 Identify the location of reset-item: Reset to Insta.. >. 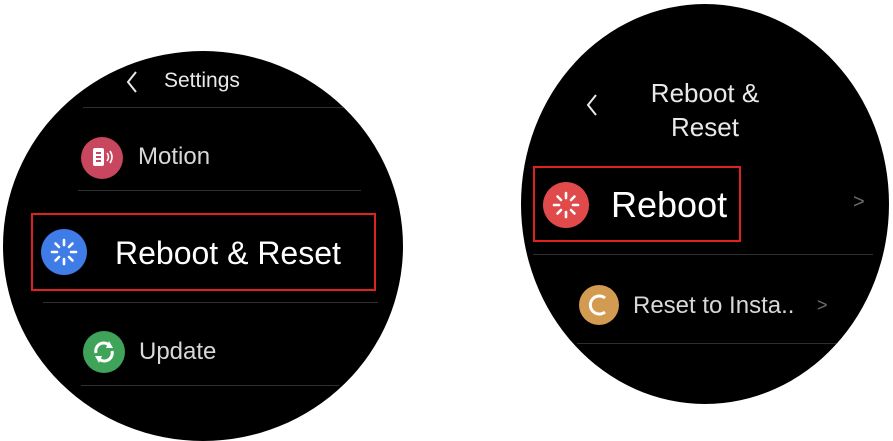
(707, 305).